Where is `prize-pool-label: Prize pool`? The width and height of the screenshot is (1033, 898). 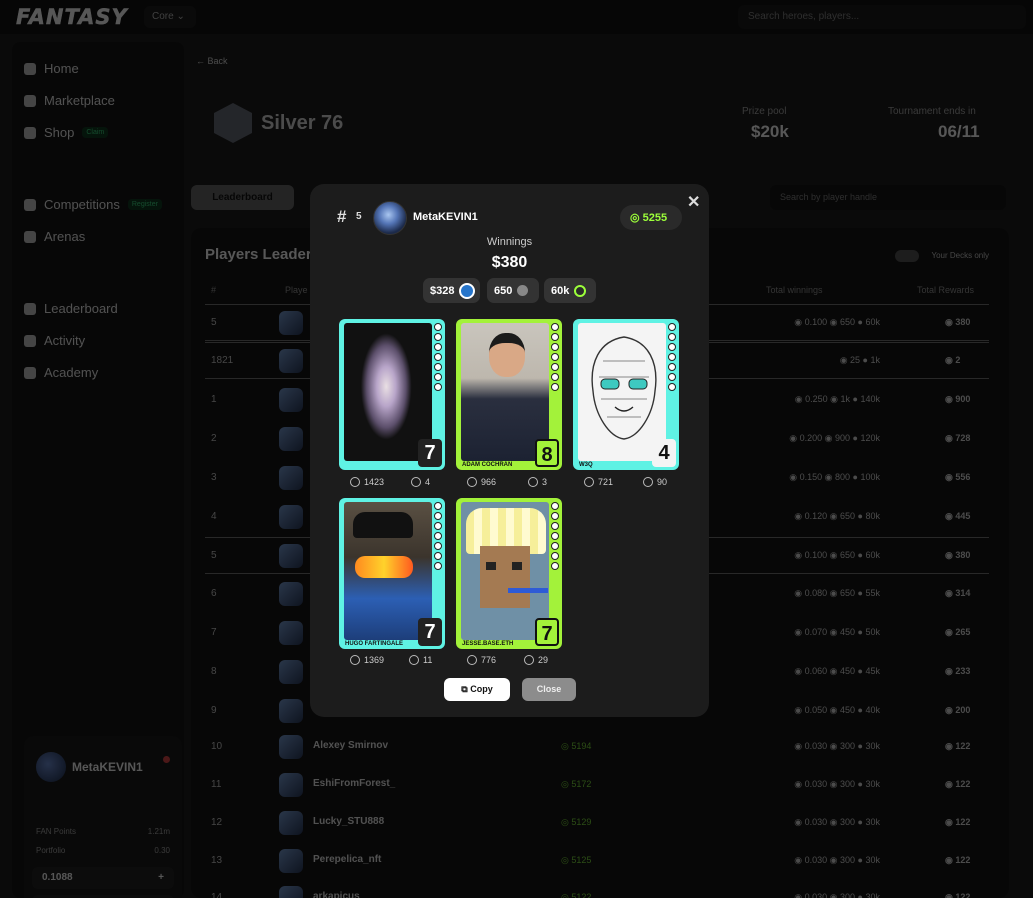
prize-pool-label: Prize pool is located at coordinates (764, 111).